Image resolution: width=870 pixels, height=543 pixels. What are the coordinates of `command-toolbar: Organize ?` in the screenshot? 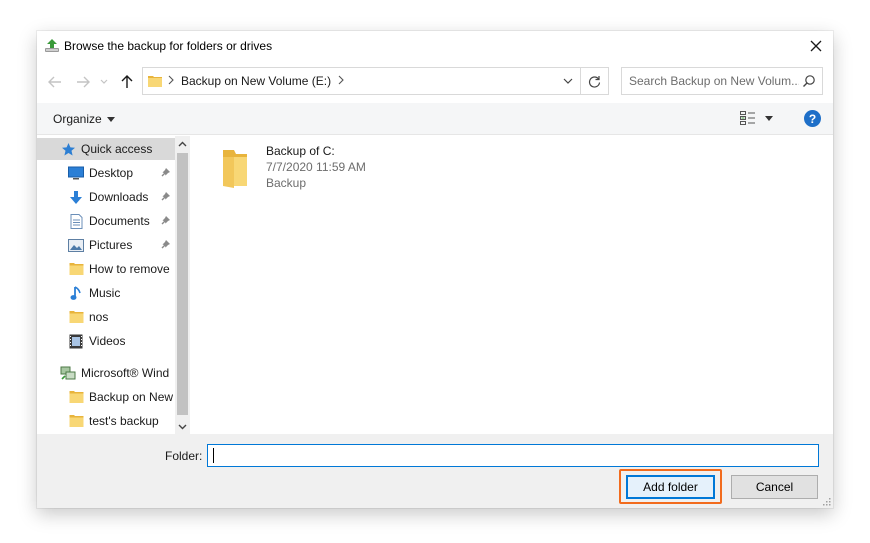 It's located at (435, 119).